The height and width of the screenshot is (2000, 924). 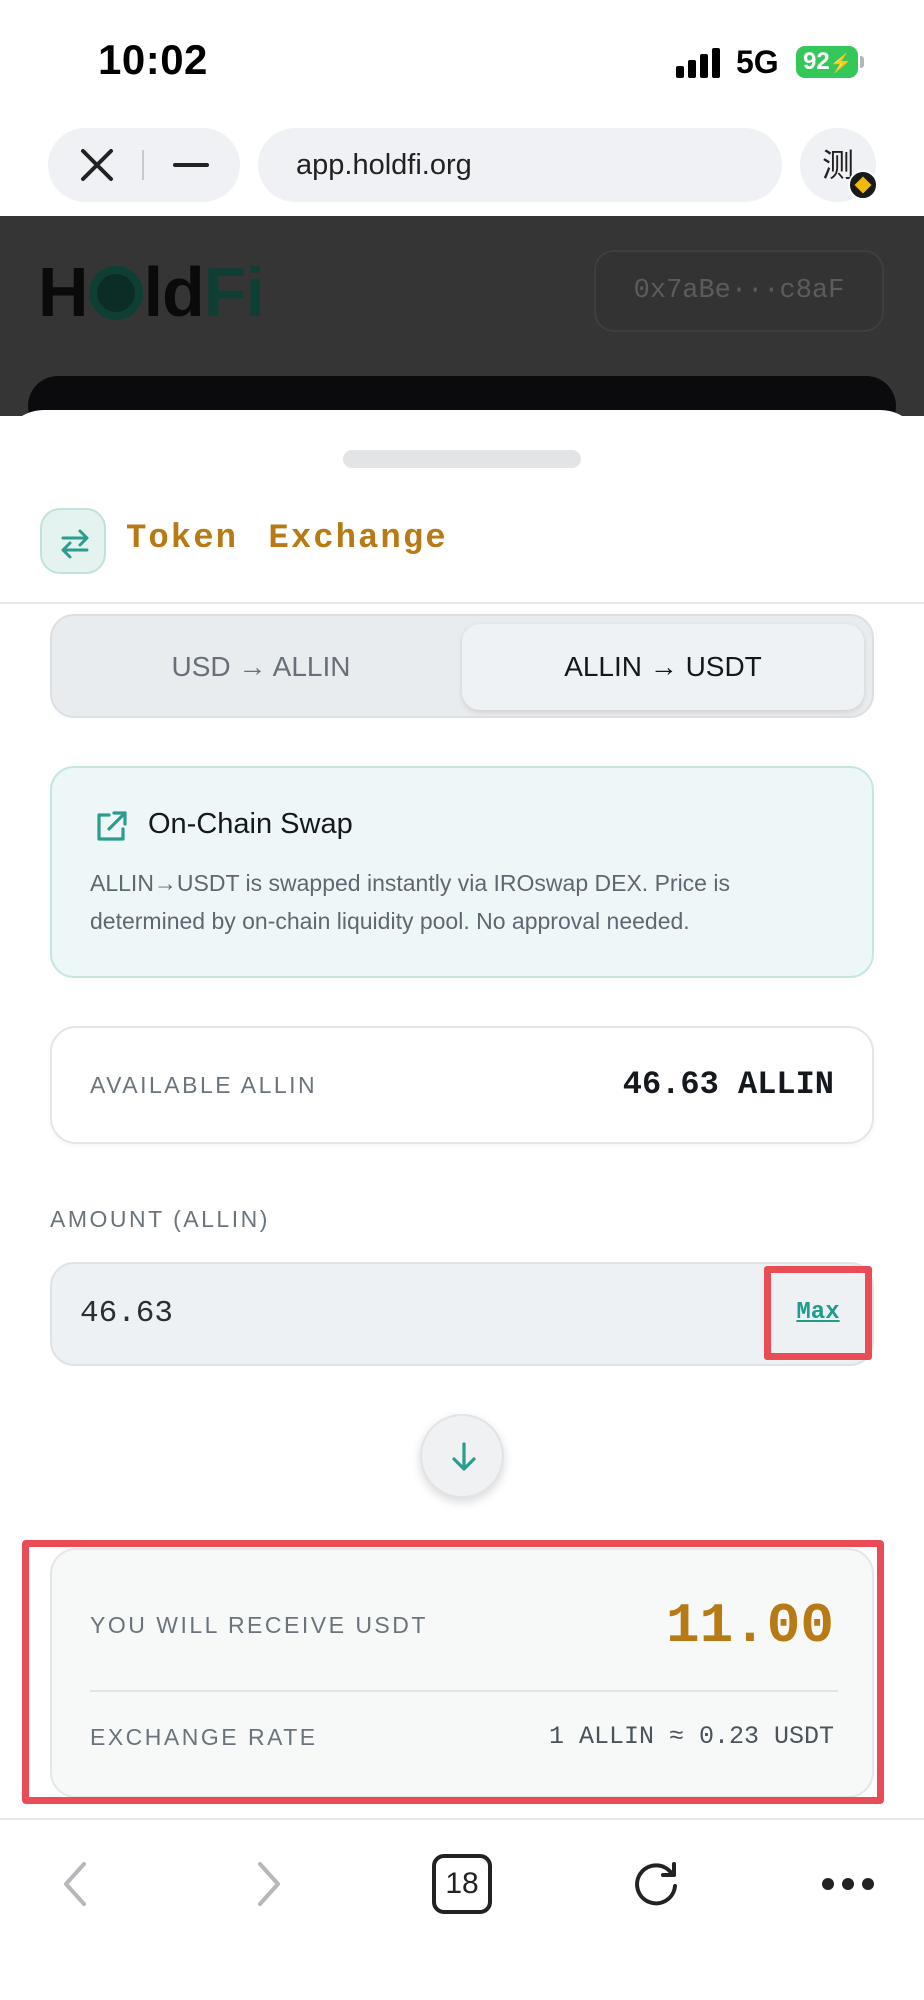 I want to click on external-link-icon, so click(x=112, y=826).